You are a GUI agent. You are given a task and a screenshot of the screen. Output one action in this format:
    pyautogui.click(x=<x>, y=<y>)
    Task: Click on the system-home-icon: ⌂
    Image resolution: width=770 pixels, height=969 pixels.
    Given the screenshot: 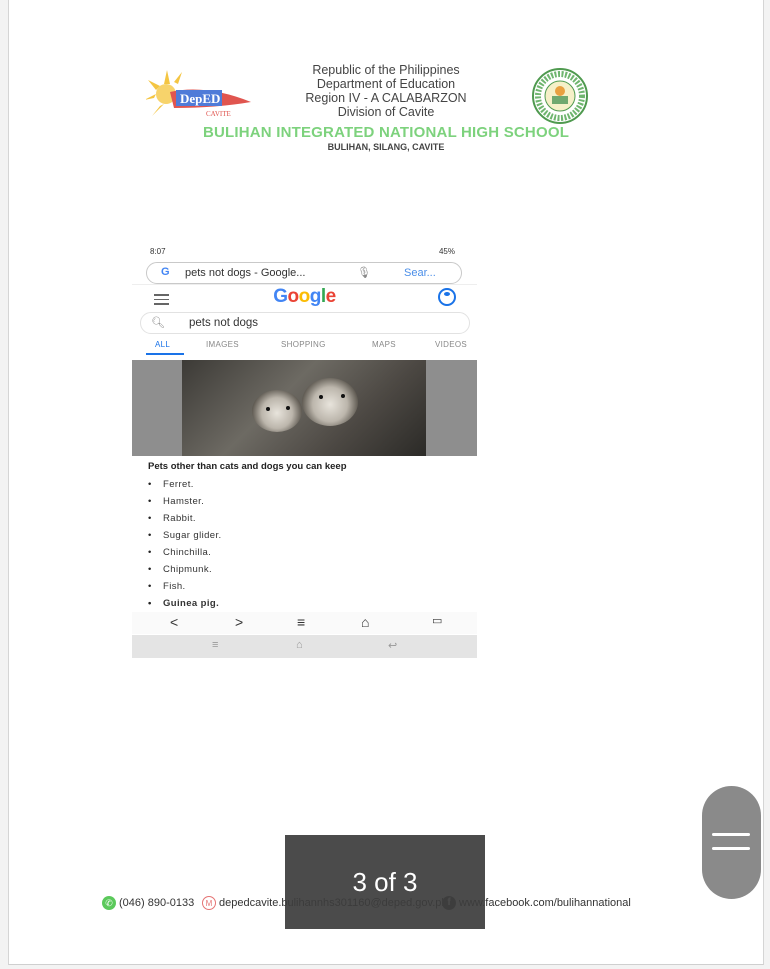 What is the action you would take?
    pyautogui.click(x=299, y=645)
    